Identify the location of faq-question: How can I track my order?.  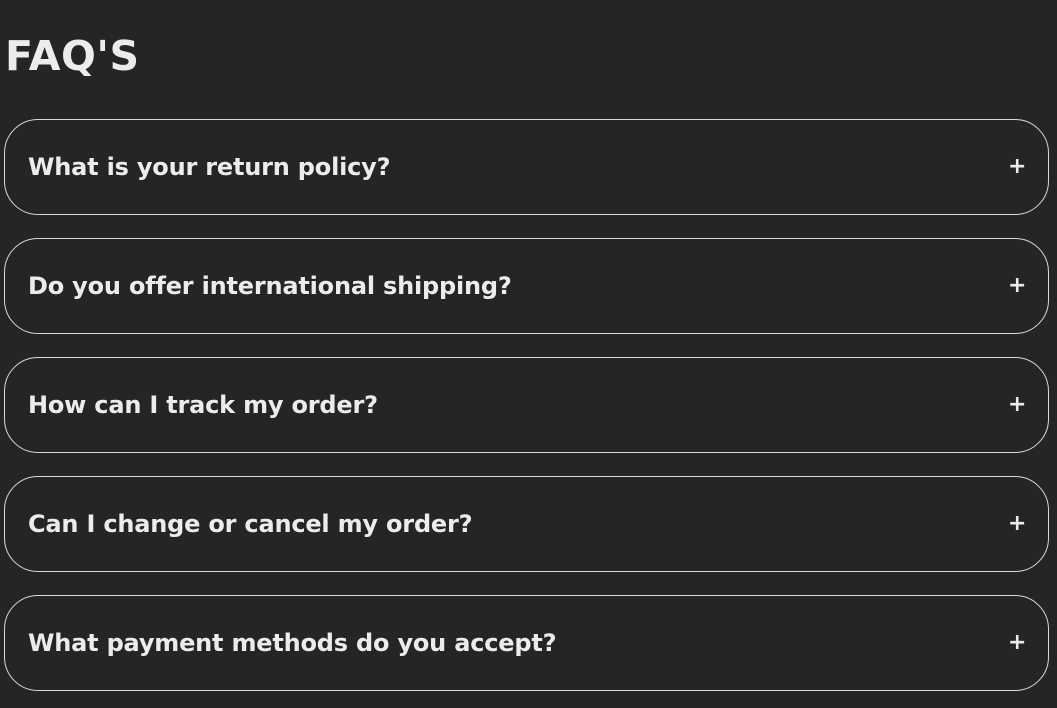
(203, 405).